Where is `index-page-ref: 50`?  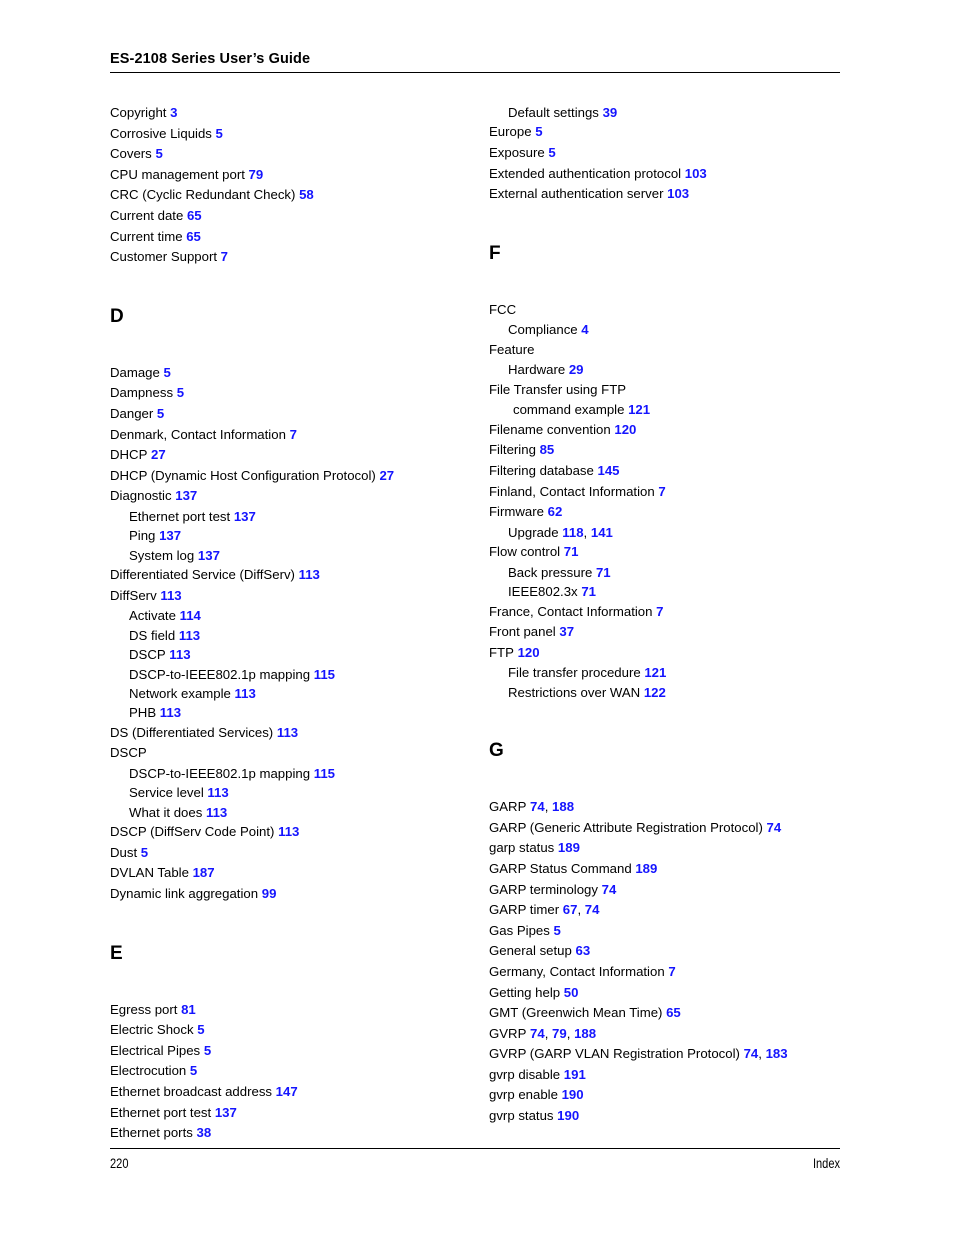
index-page-ref: 50 is located at coordinates (569, 992).